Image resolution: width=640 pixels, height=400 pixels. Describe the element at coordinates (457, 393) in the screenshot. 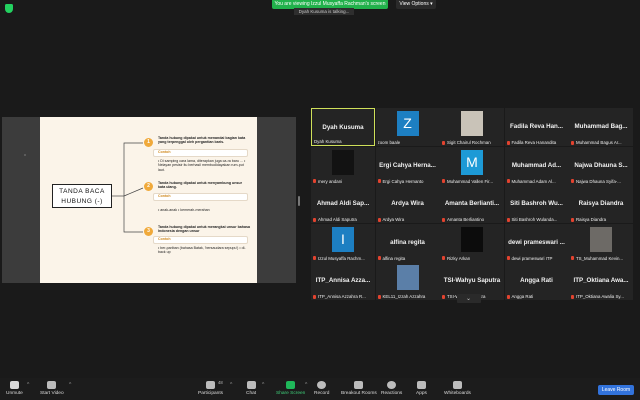

I see `whiteboards-label: Whiteboards` at that location.